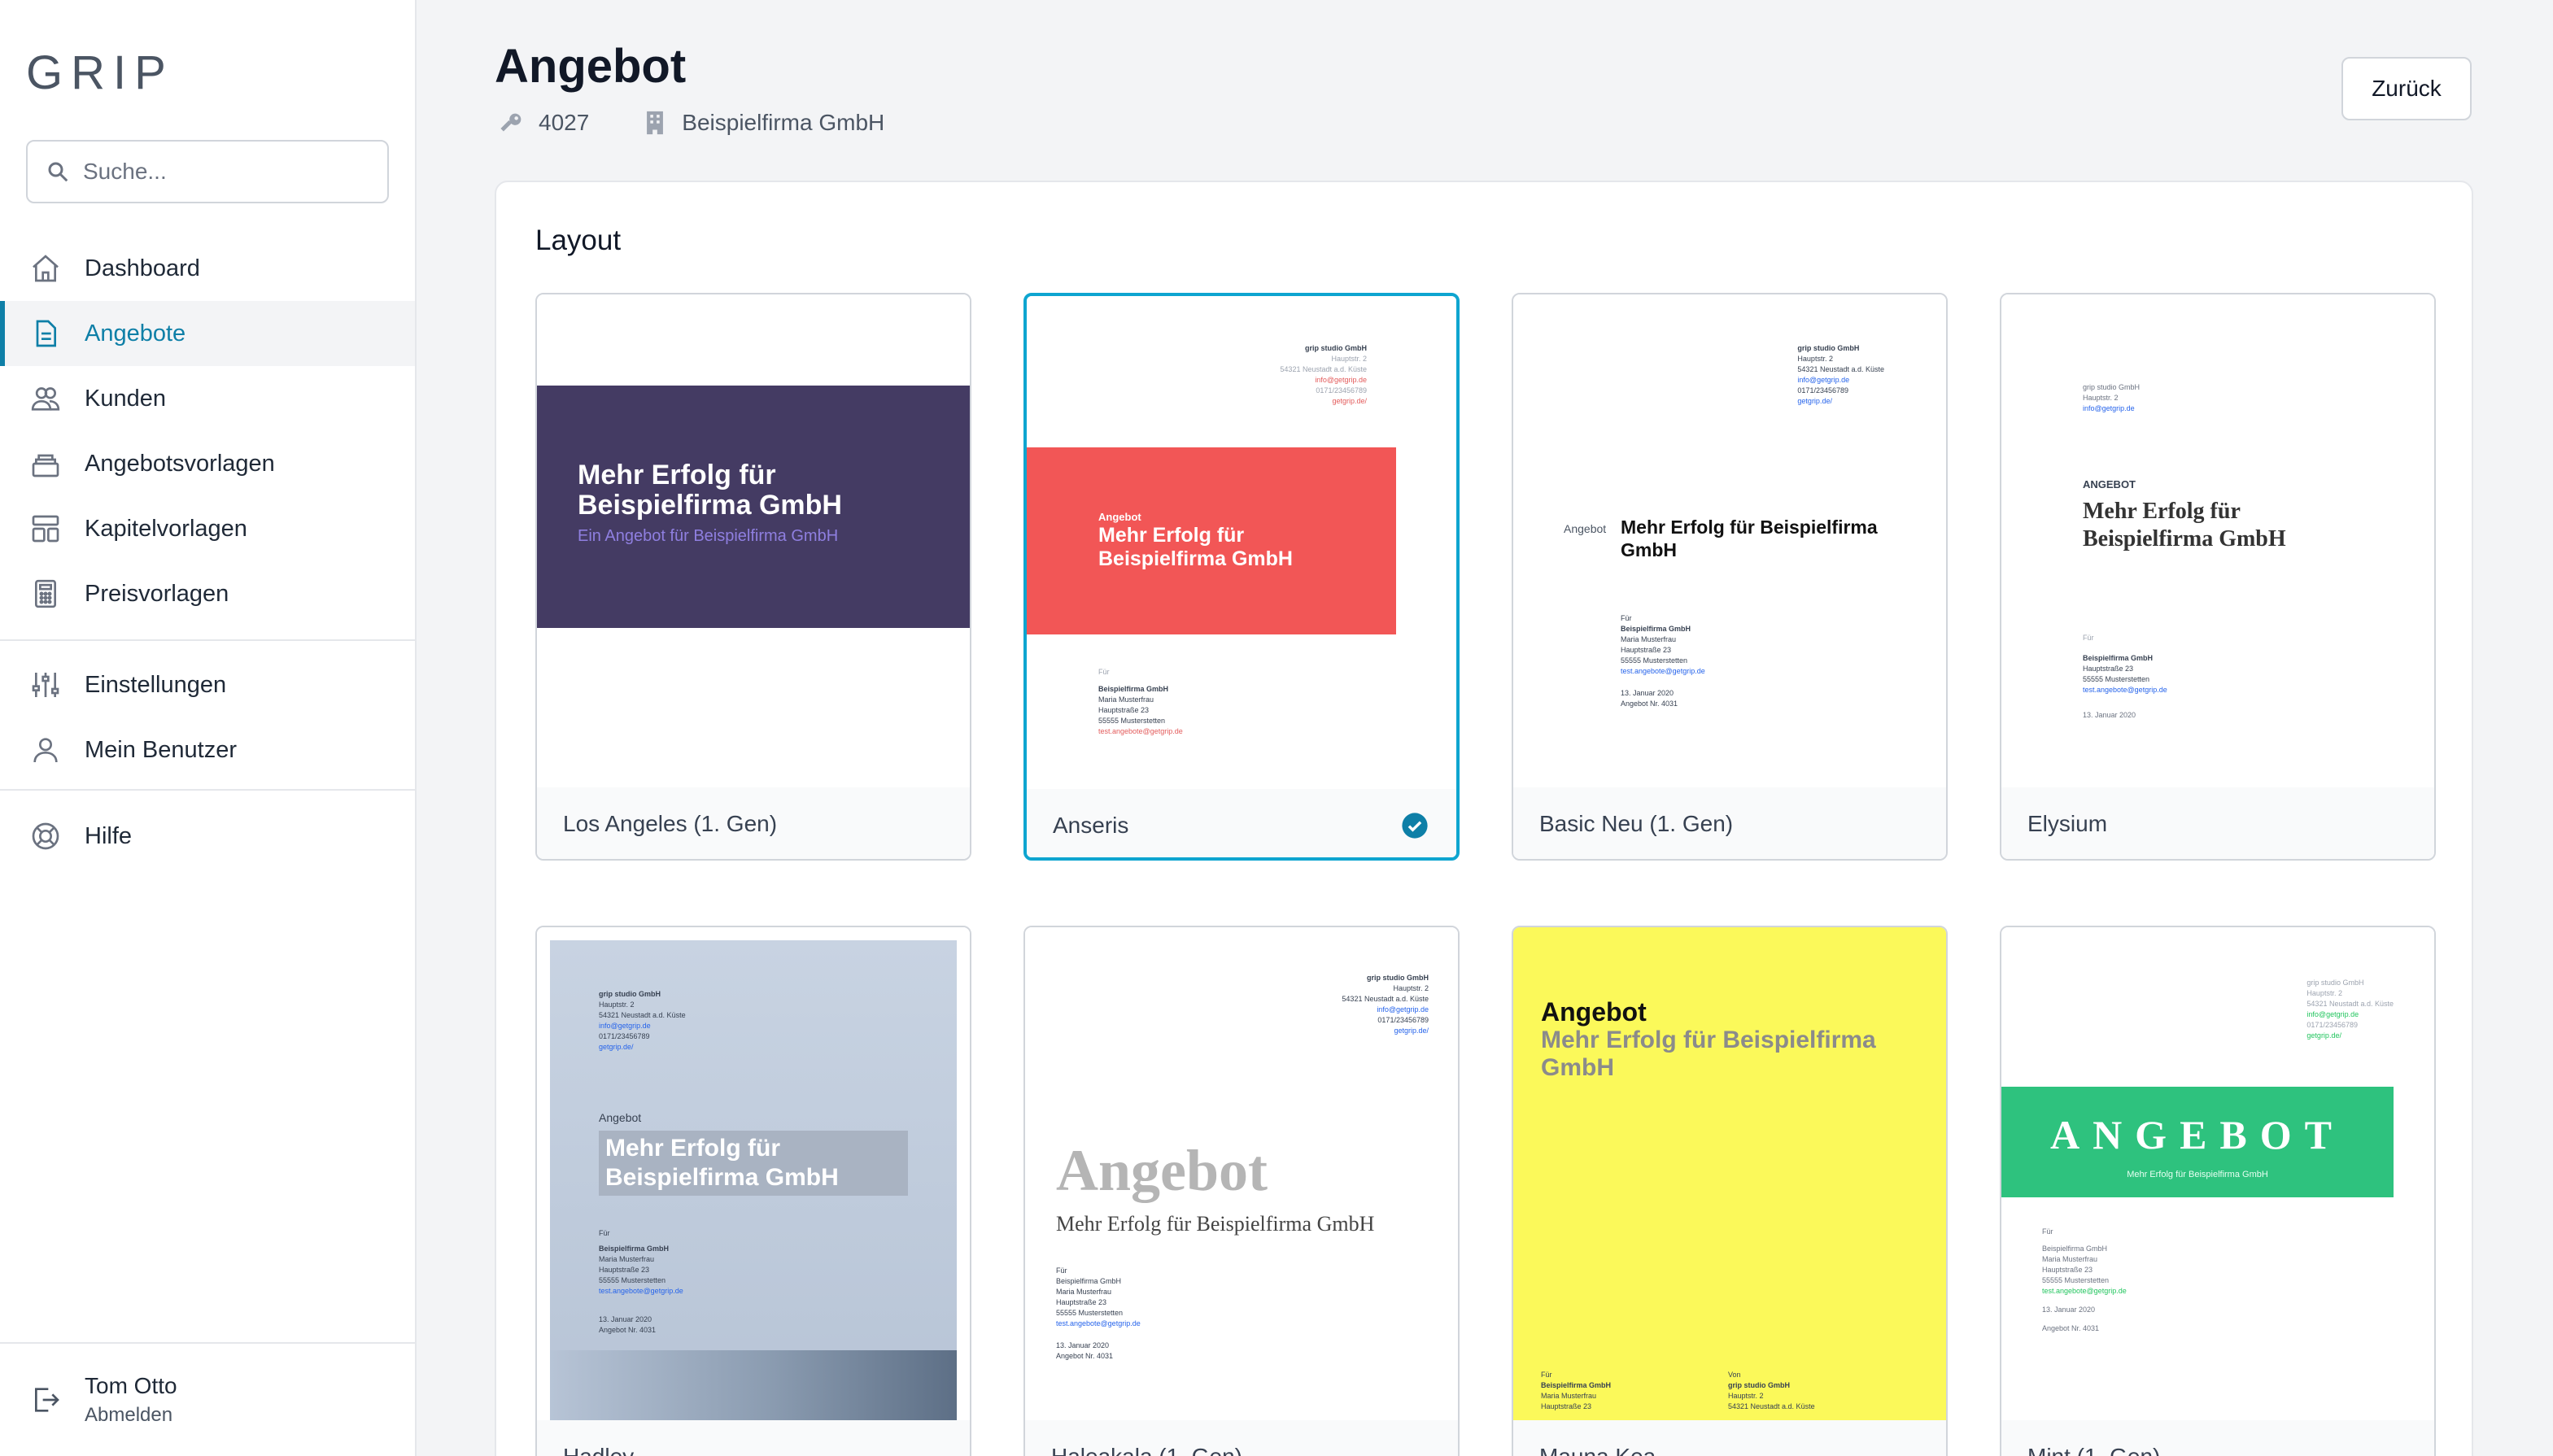 Image resolution: width=2553 pixels, height=1456 pixels. I want to click on template-footer: Hadley, so click(753, 1438).